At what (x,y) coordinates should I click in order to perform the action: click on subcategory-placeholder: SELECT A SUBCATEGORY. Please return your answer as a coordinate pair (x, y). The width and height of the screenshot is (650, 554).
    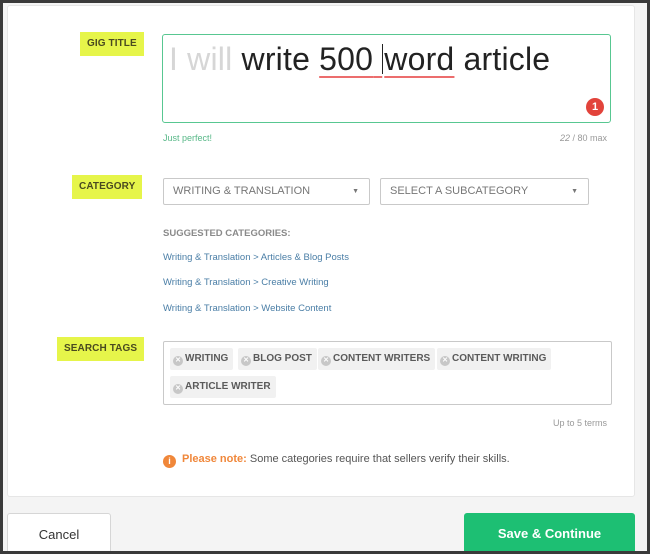
    Looking at the image, I should click on (459, 191).